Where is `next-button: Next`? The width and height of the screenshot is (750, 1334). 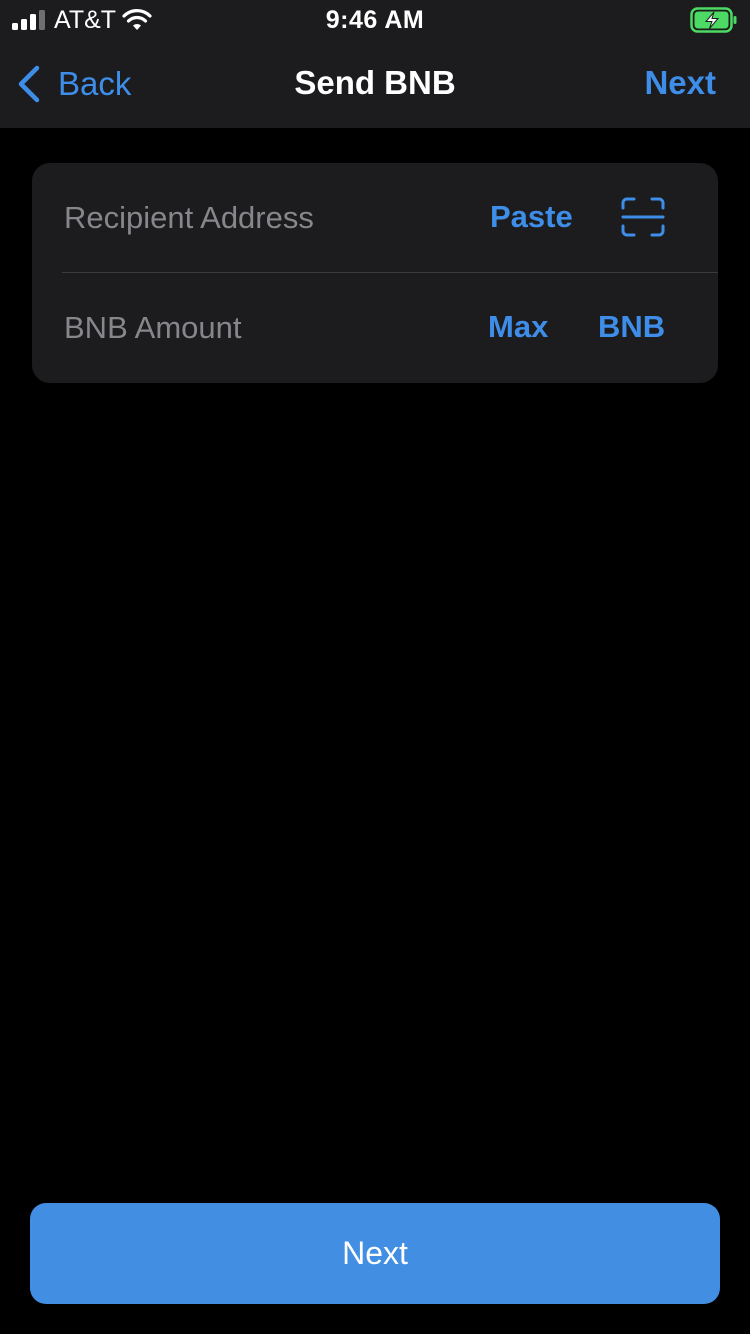
next-button: Next is located at coordinates (375, 1253).